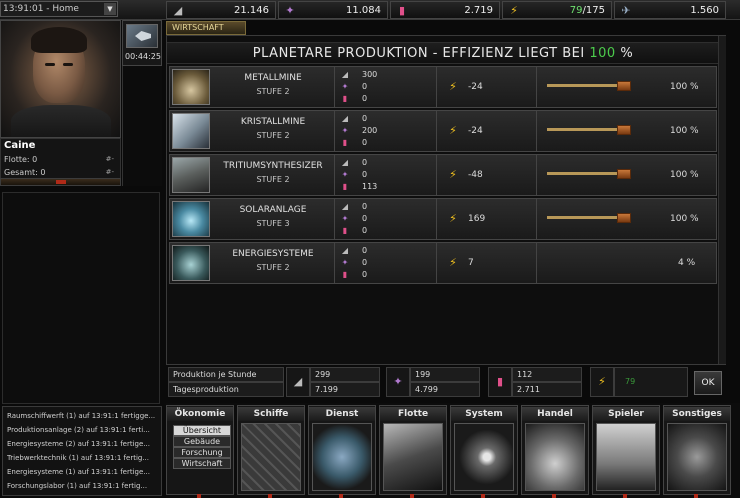  Describe the element at coordinates (202, 430) in the screenshot. I see `subnav-ubersicht: Übersicht` at that location.